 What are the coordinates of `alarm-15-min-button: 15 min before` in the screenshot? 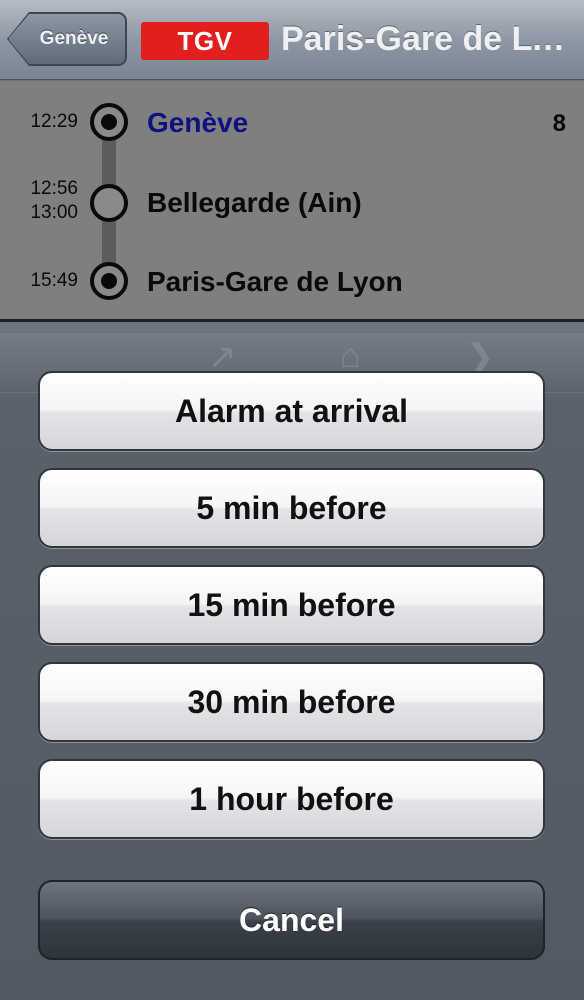 It's located at (291, 605).